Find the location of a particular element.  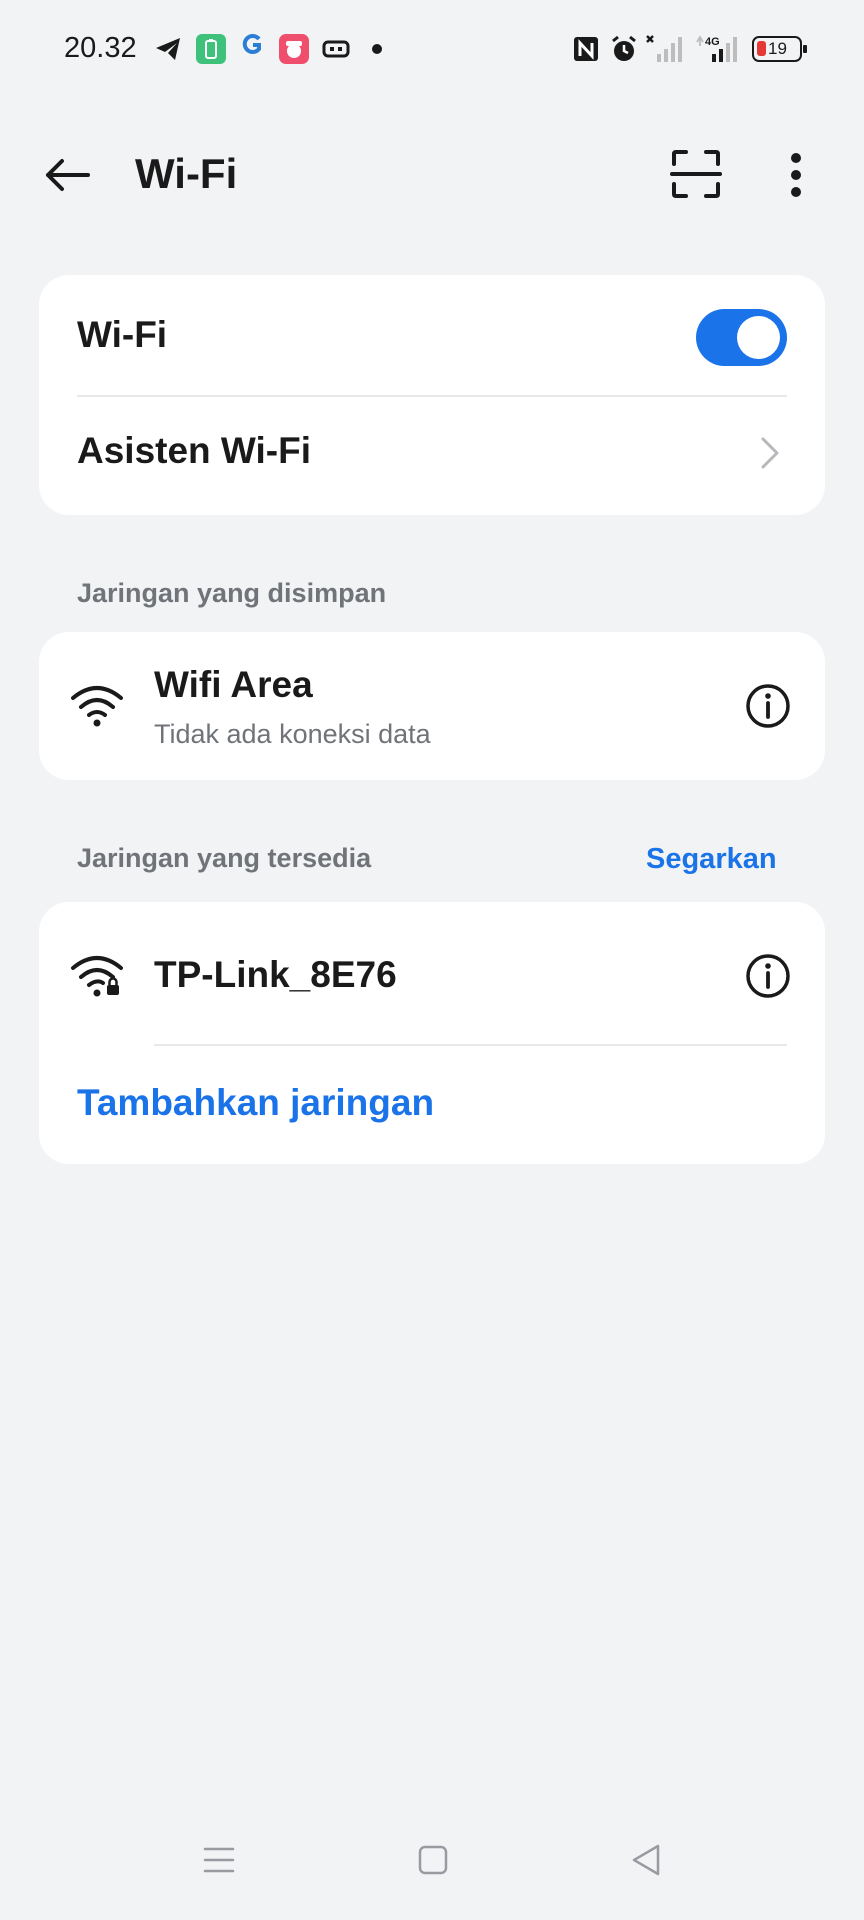

toggle-knob is located at coordinates (758, 337).